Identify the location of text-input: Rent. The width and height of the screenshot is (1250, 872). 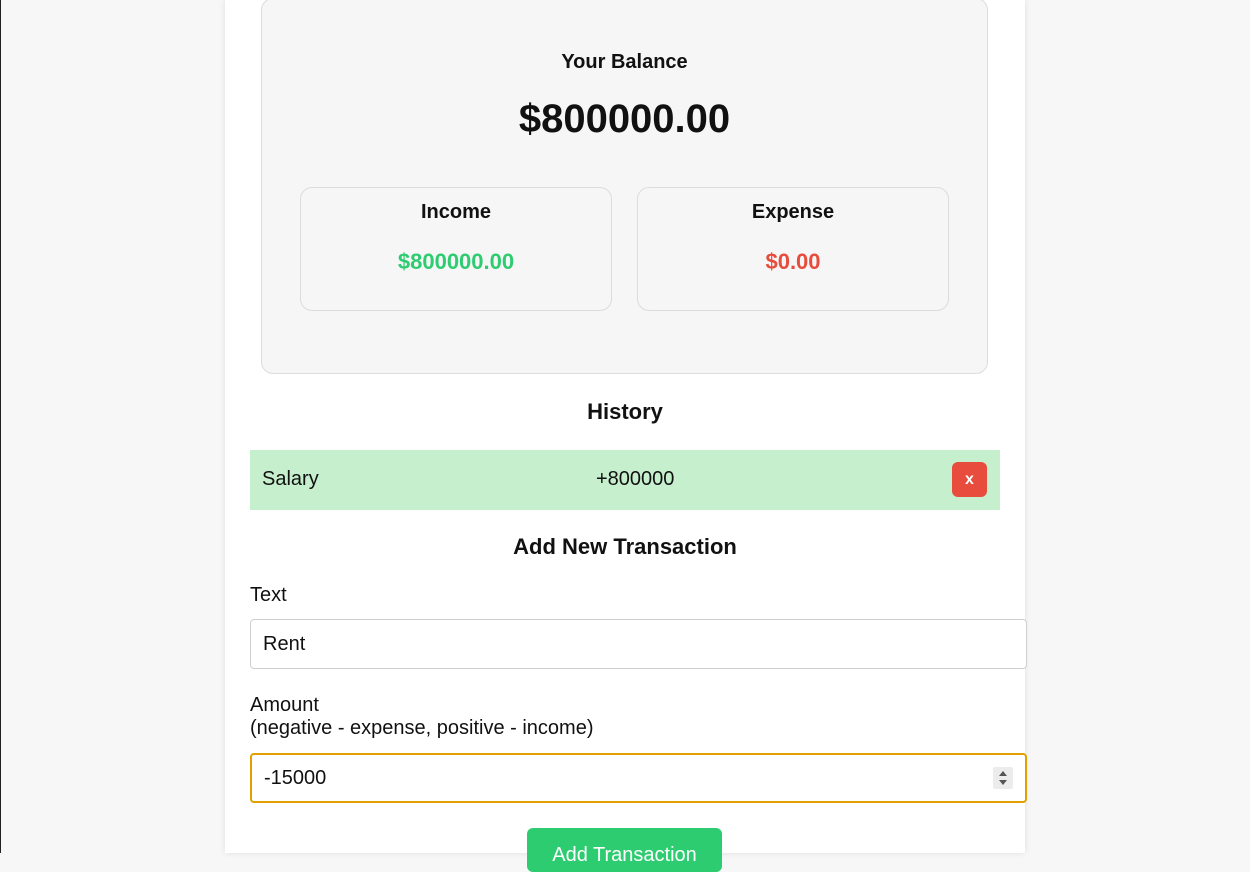
(638, 644).